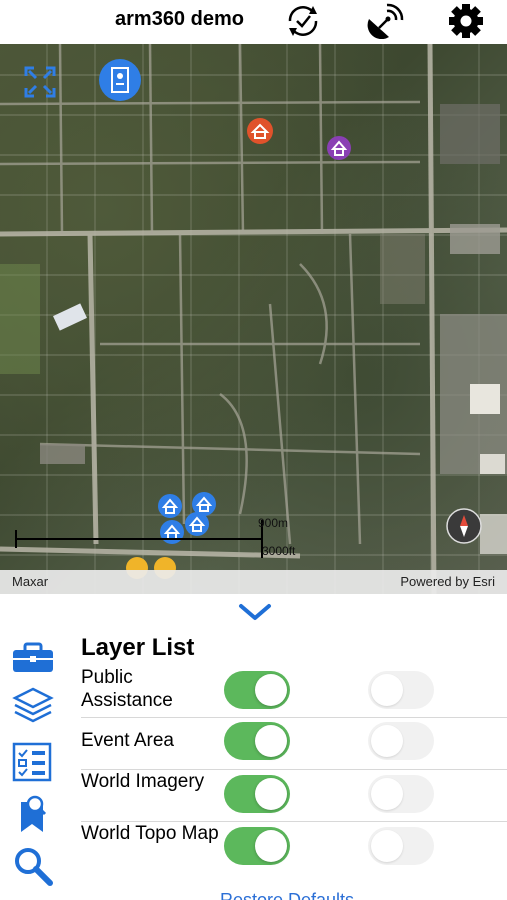 This screenshot has width=507, height=900. What do you see at coordinates (466, 21) in the screenshot?
I see `gear-icon` at bounding box center [466, 21].